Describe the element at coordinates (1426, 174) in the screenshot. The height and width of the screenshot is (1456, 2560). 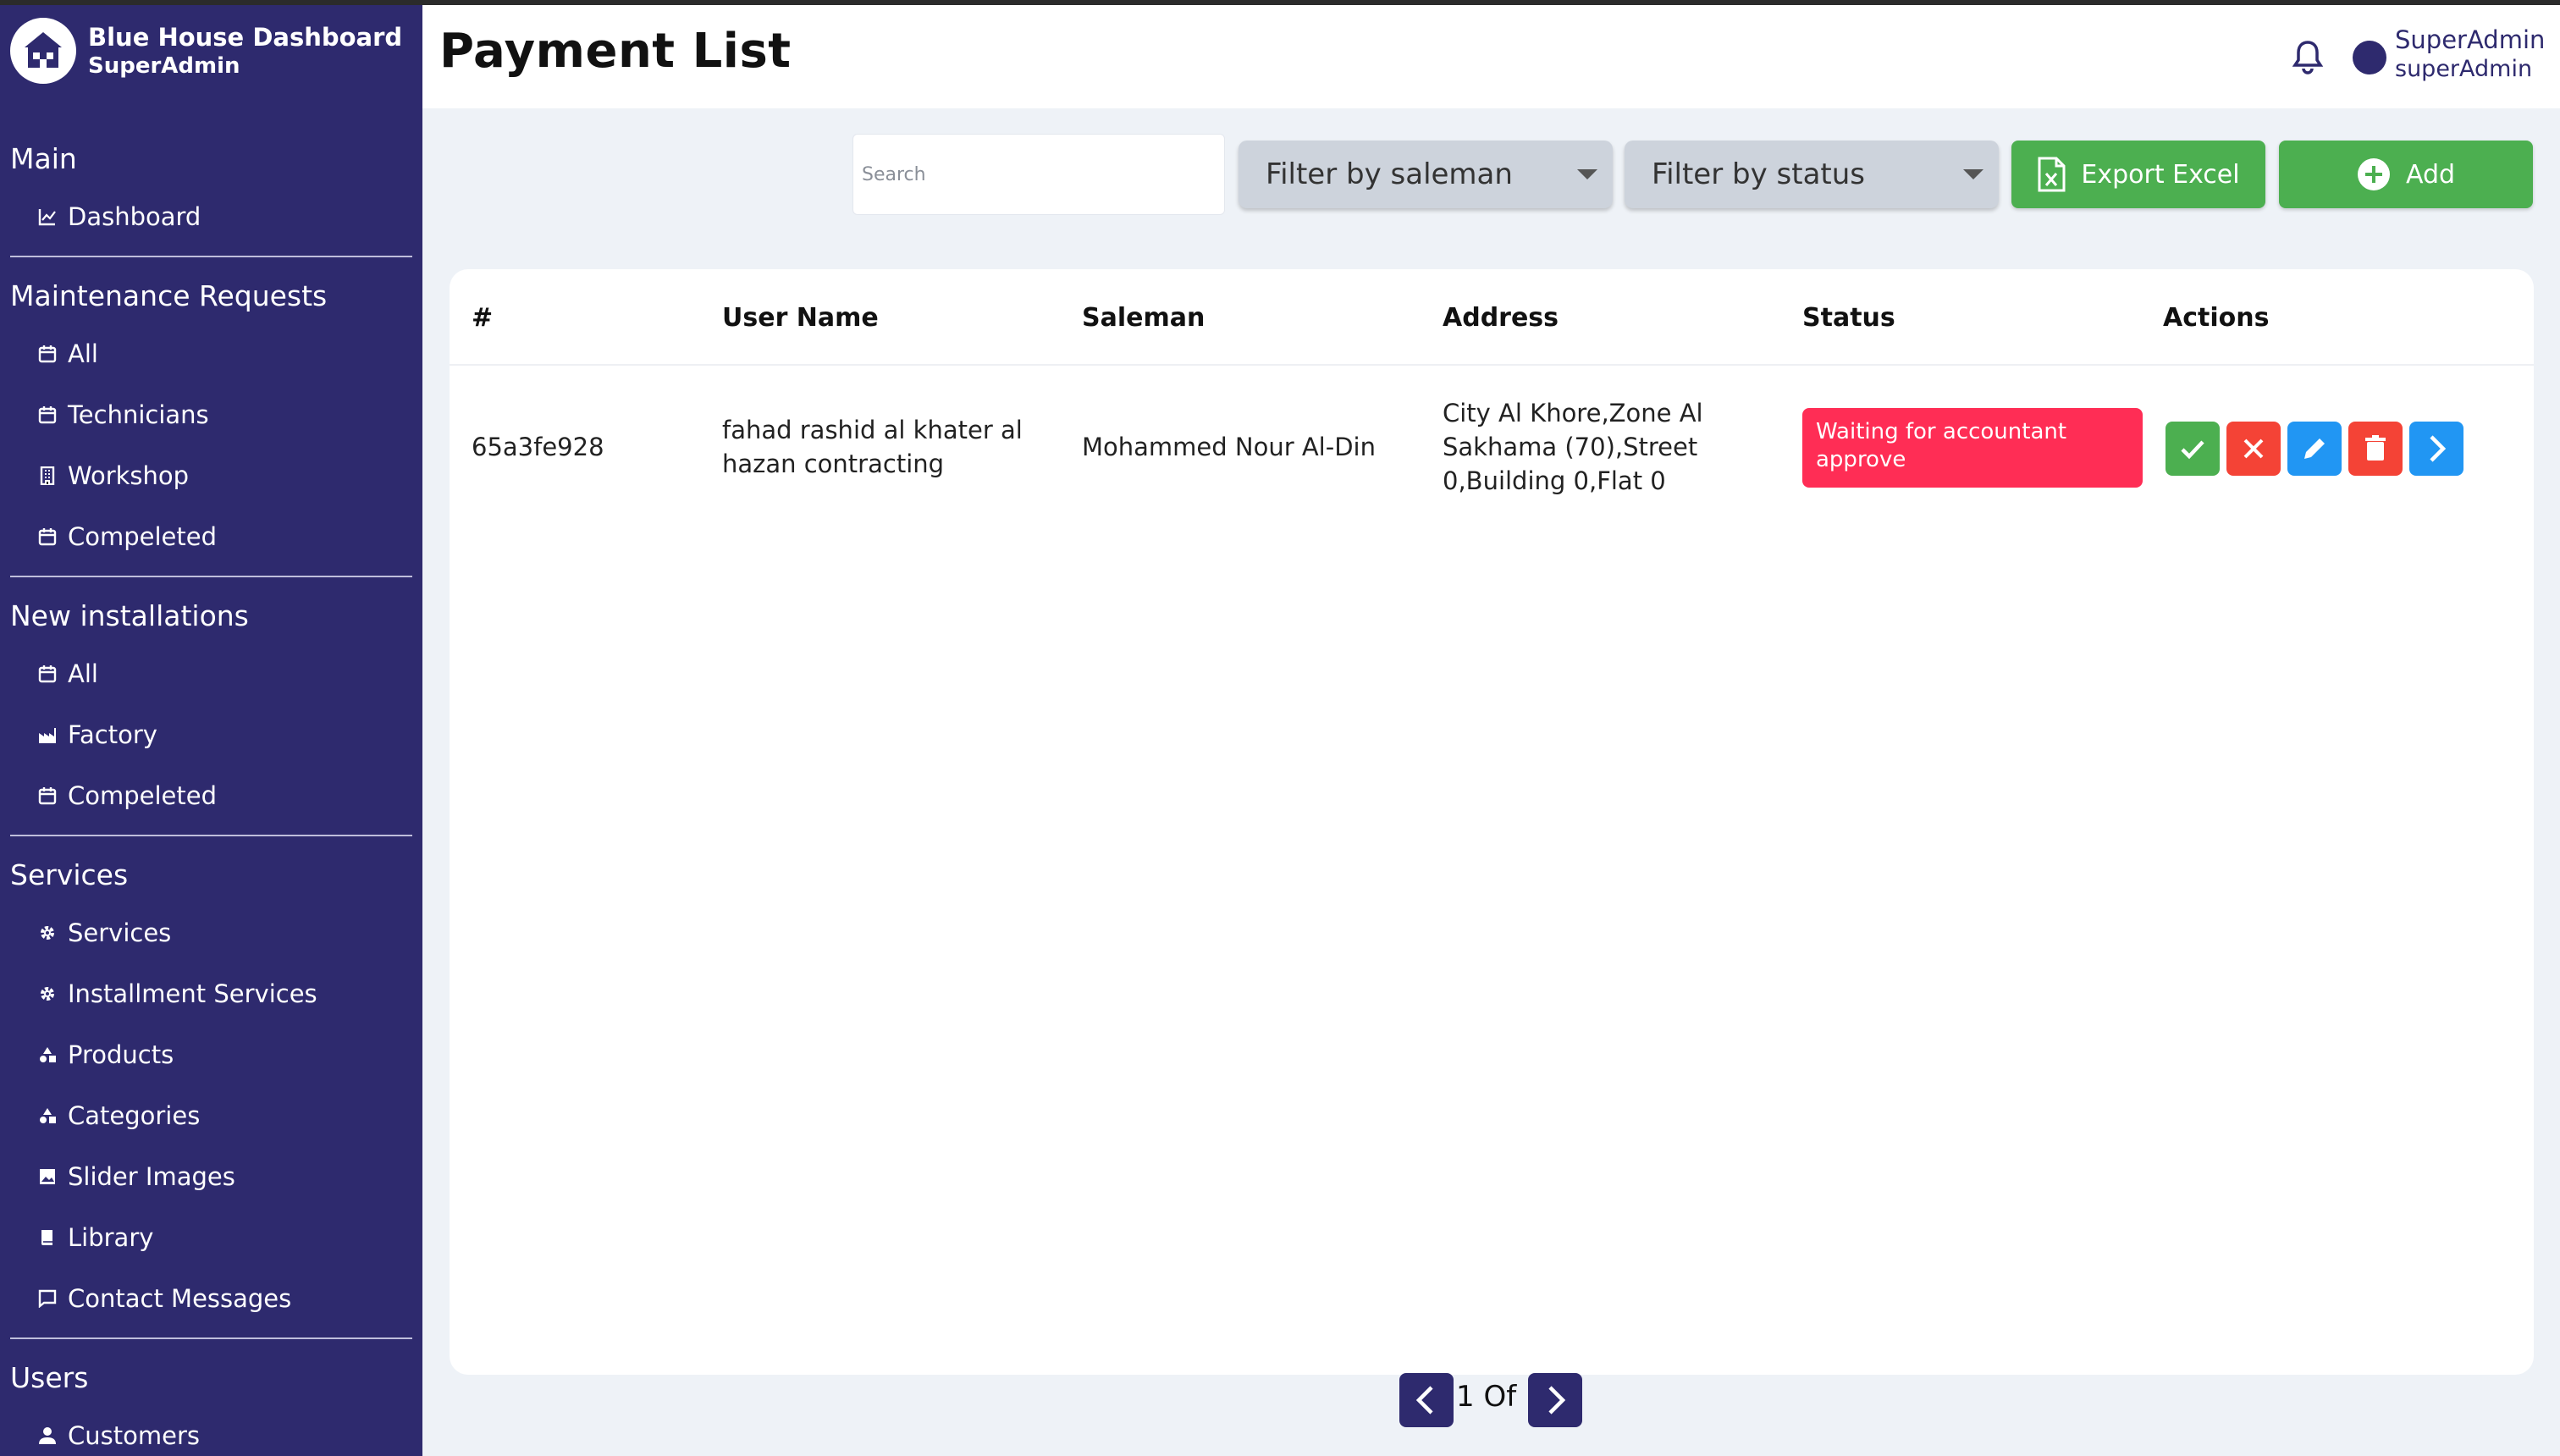
I see `filter-saleman-select: Filter by saleman` at that location.